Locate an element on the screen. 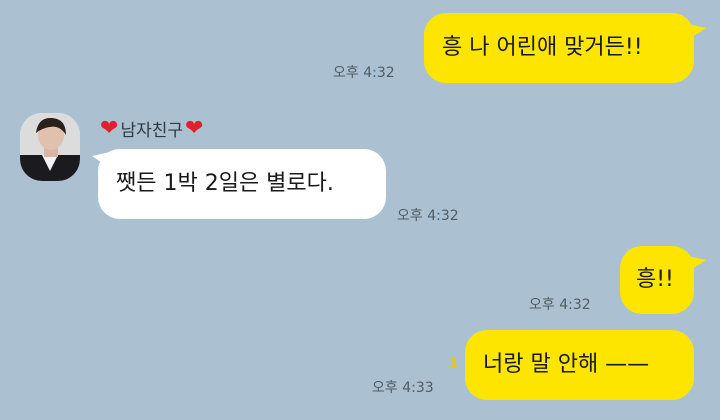  sender-name: ❤ 남자친구 ❤ is located at coordinates (151, 128).